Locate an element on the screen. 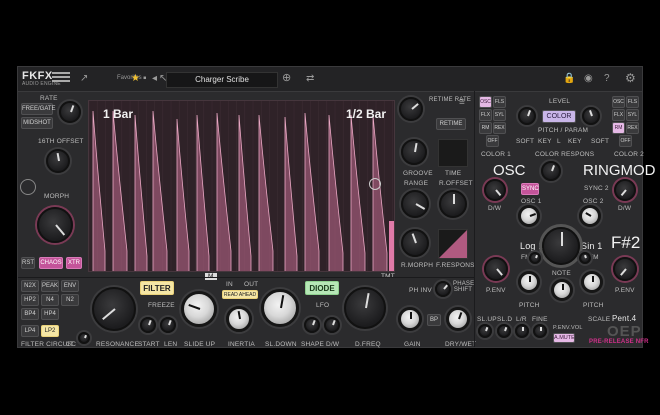 This screenshot has height=415, width=660. ringmod-tab-osc: OSC is located at coordinates (618, 102).